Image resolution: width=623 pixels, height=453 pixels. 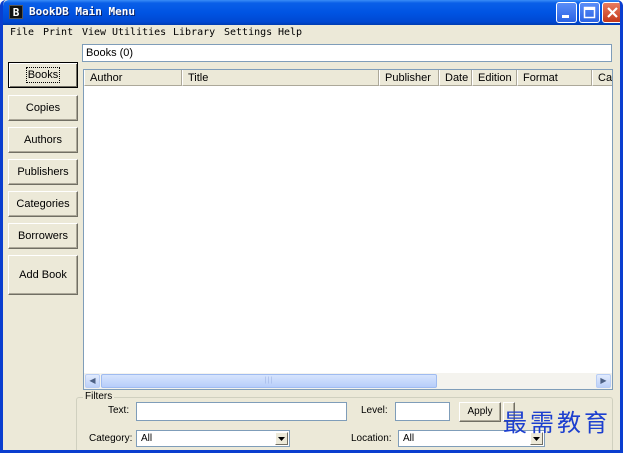 I want to click on minimize-icon, so click(x=565, y=16).